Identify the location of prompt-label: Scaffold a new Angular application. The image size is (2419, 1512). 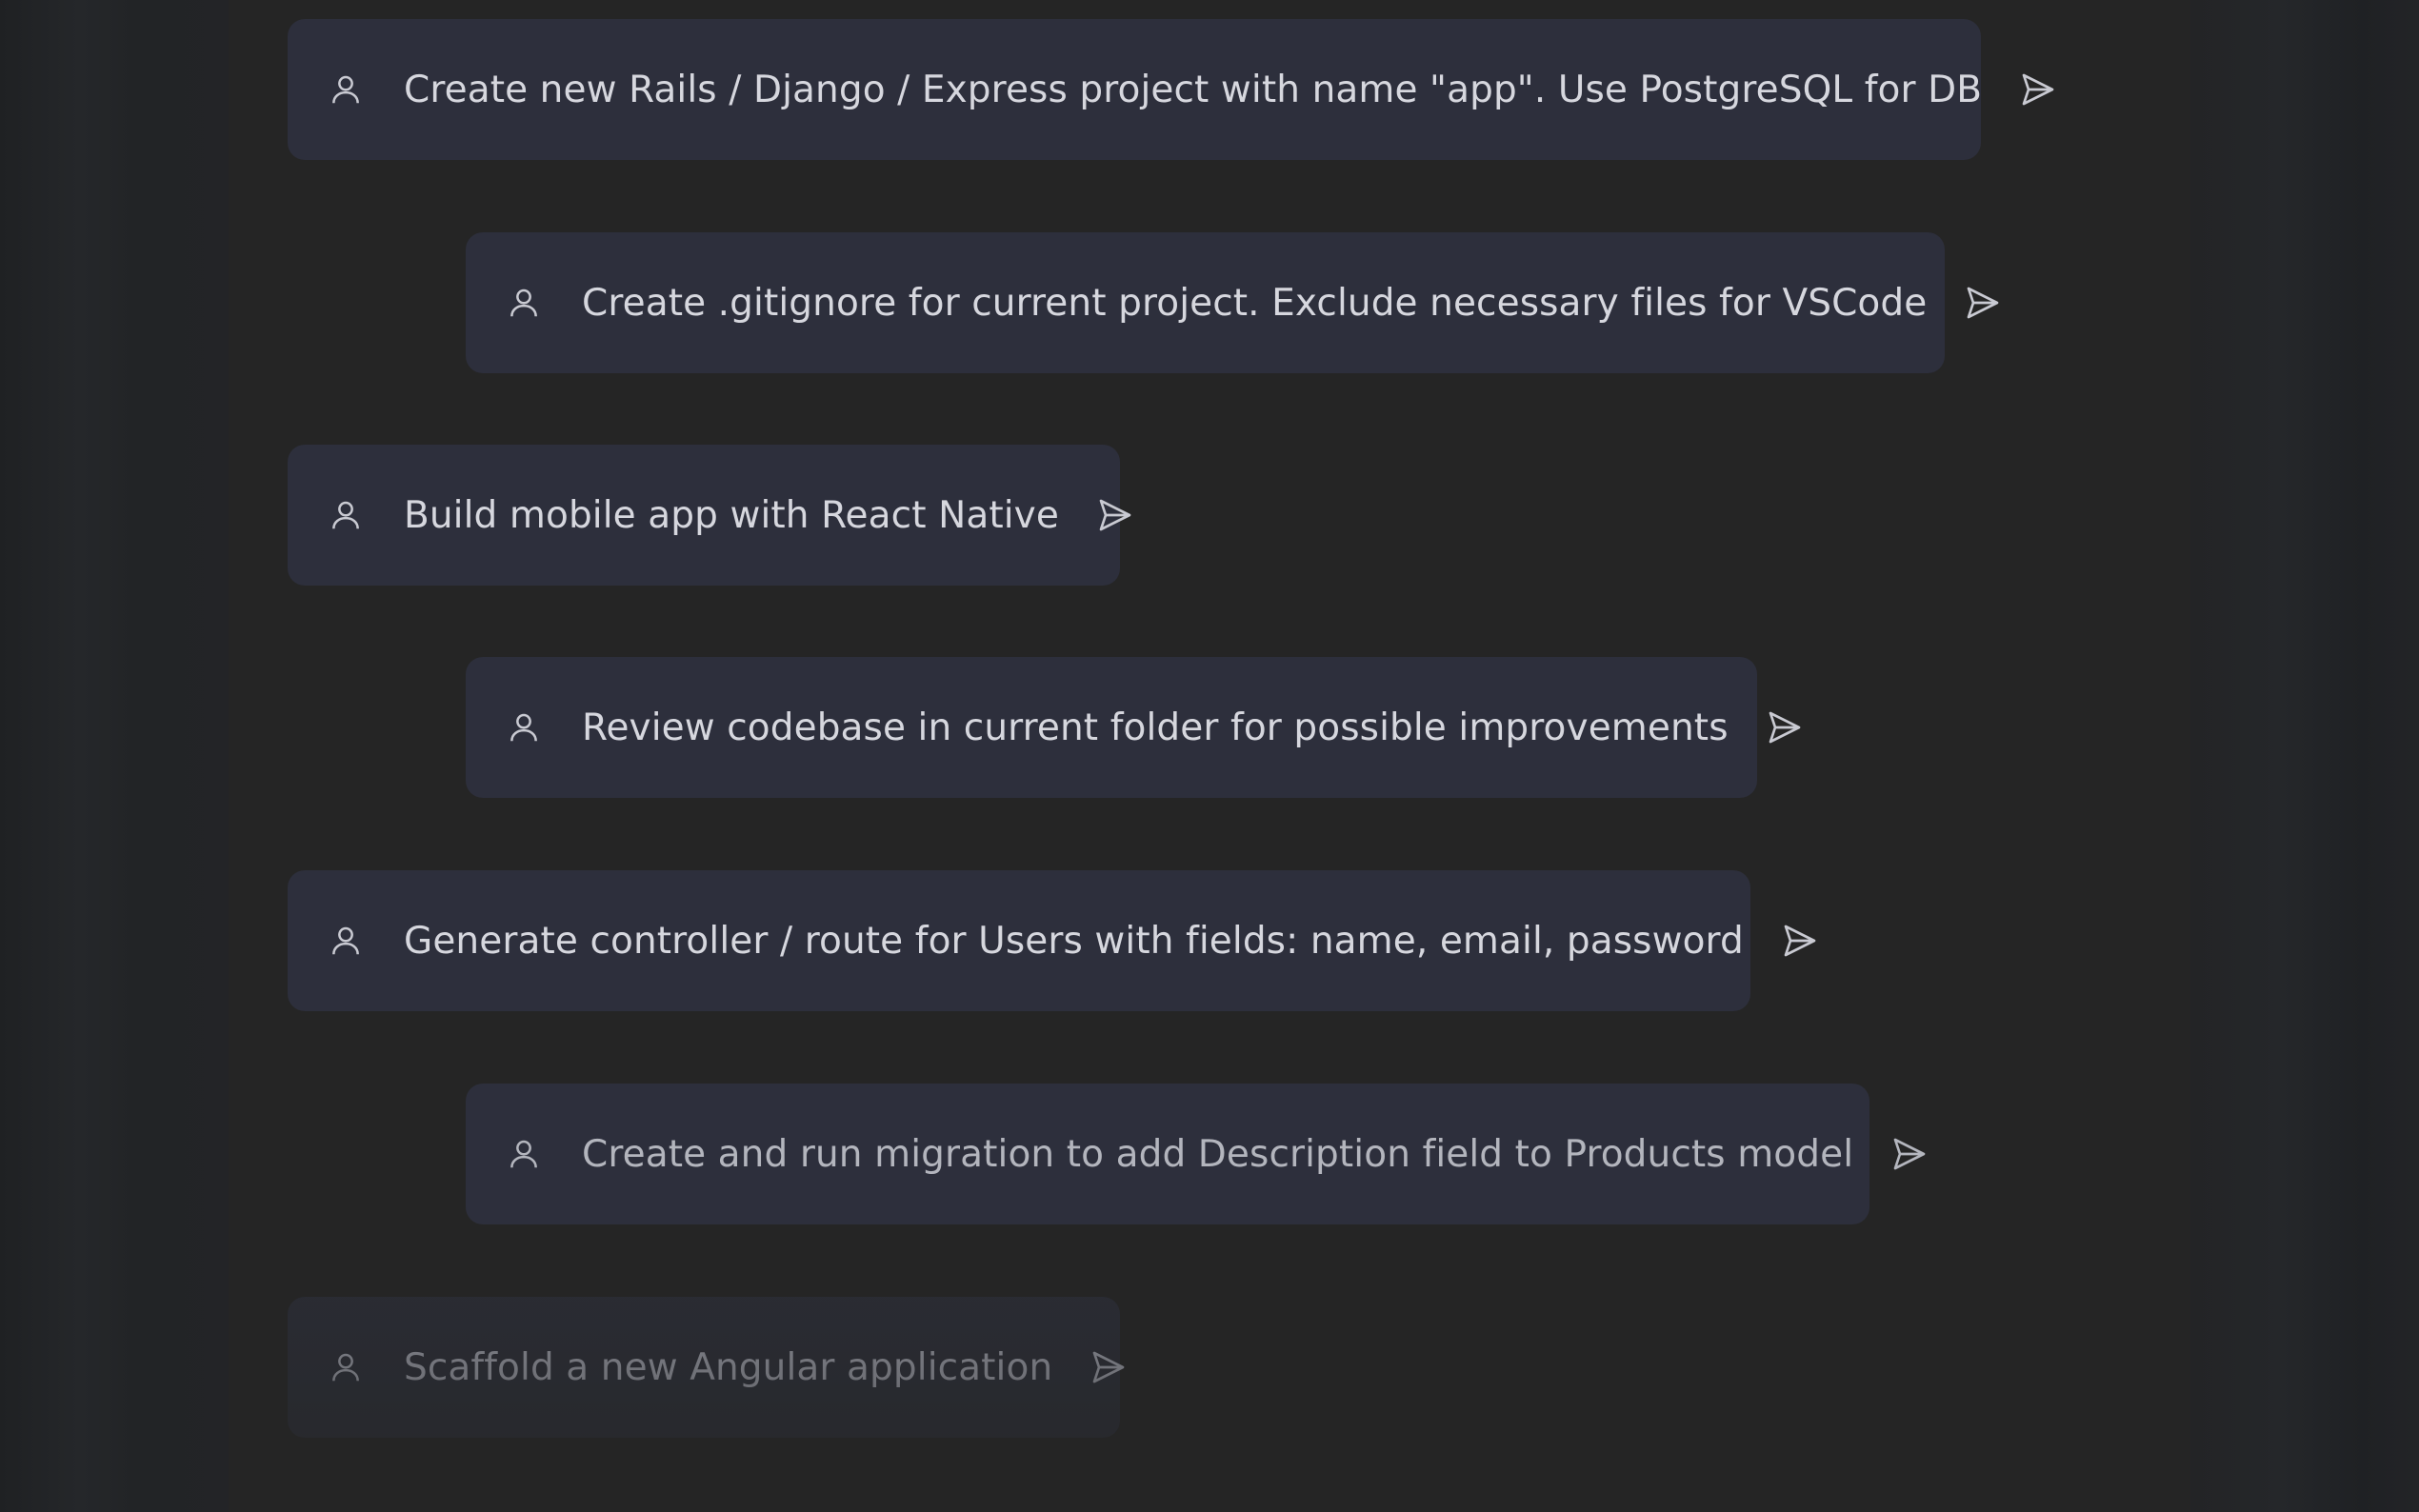
(728, 1367).